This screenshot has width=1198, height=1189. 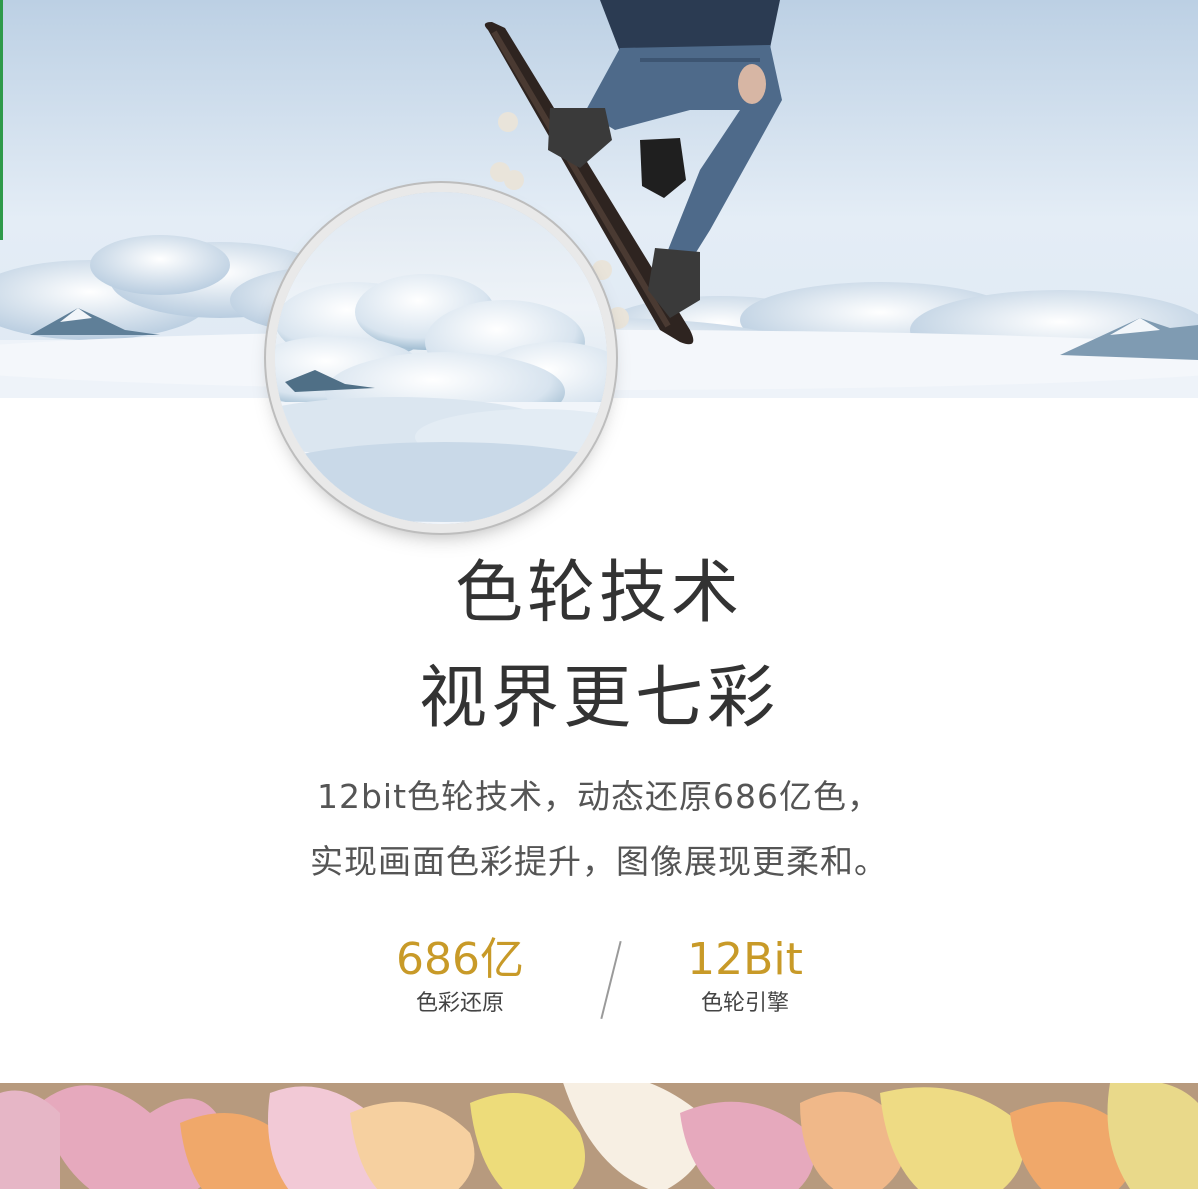 I want to click on candy-hearts-image, so click(x=599, y=1136).